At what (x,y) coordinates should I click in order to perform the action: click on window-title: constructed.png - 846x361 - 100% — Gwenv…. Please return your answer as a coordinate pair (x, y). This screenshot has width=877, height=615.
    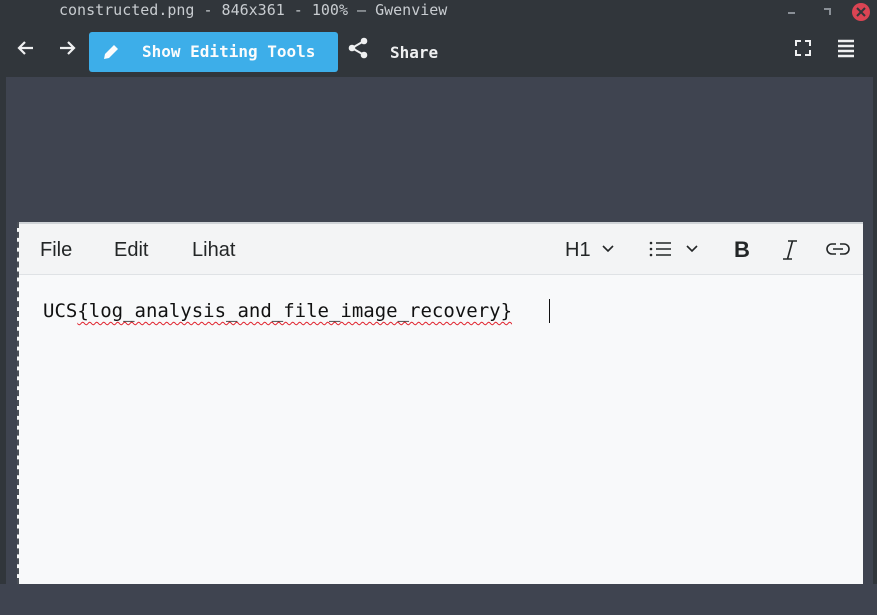
    Looking at the image, I should click on (253, 10).